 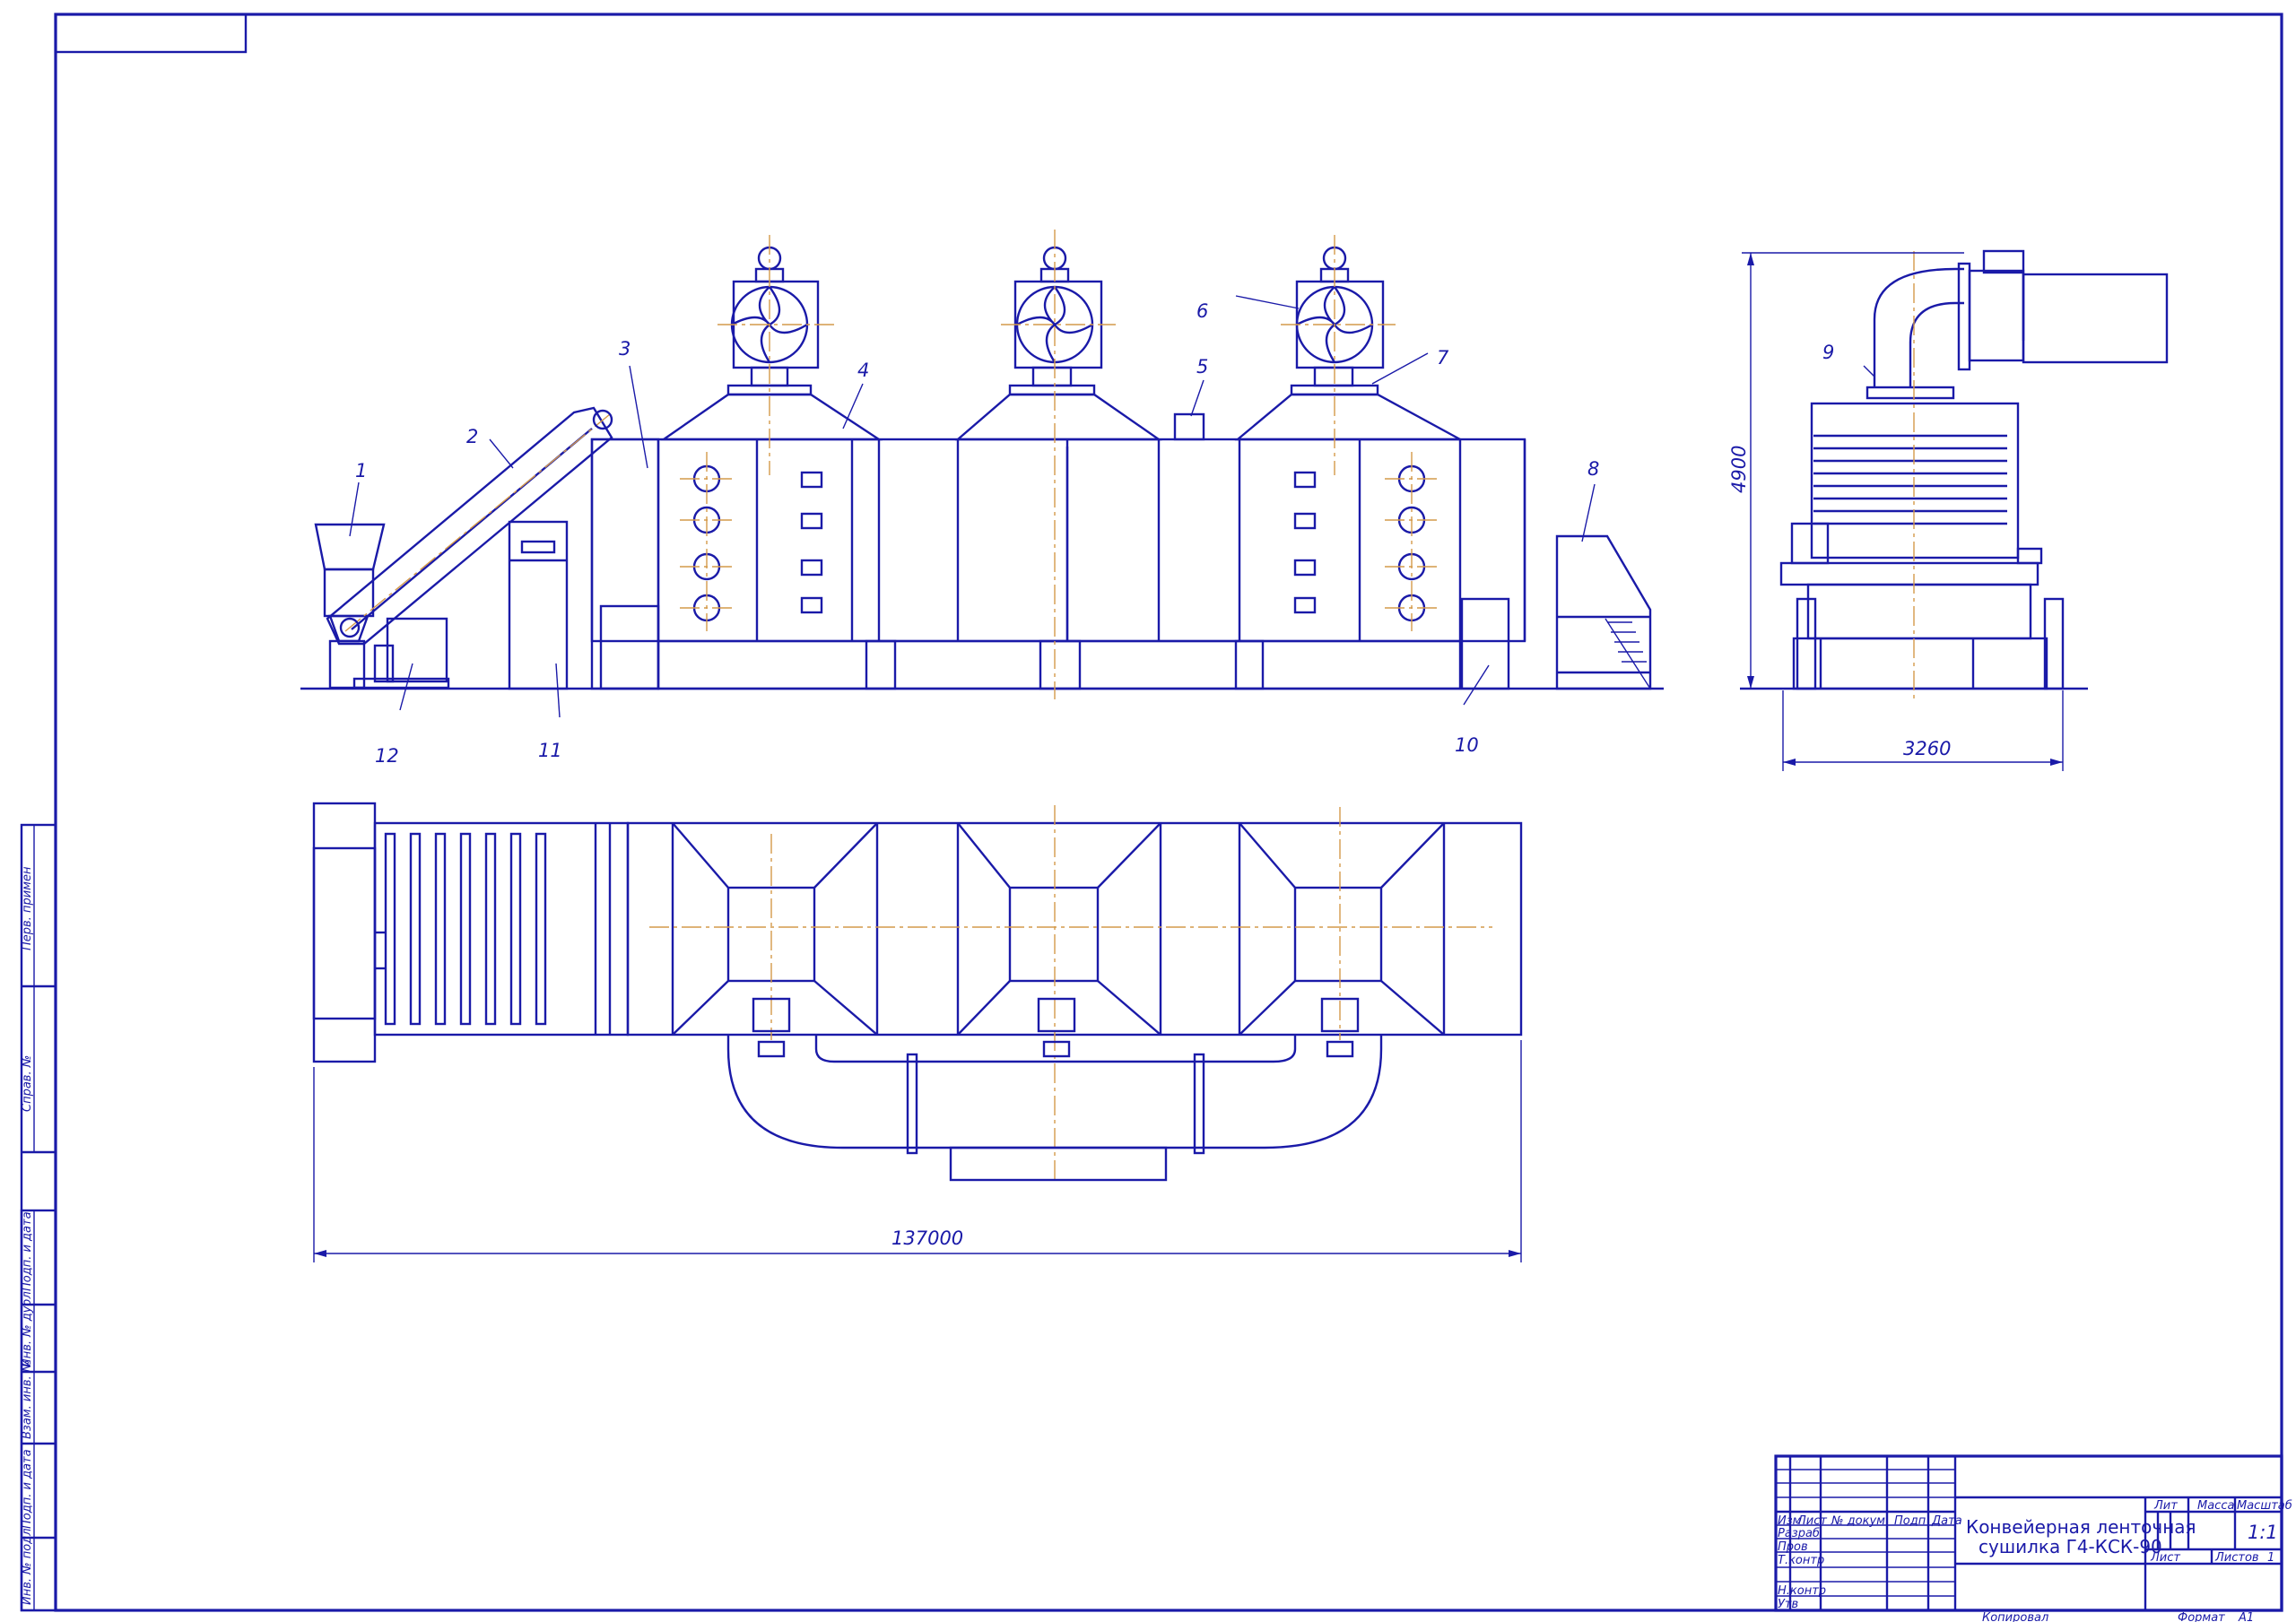 What do you see at coordinates (2264, 1506) in the screenshot?
I see `tb-scale-label: Масштаб` at bounding box center [2264, 1506].